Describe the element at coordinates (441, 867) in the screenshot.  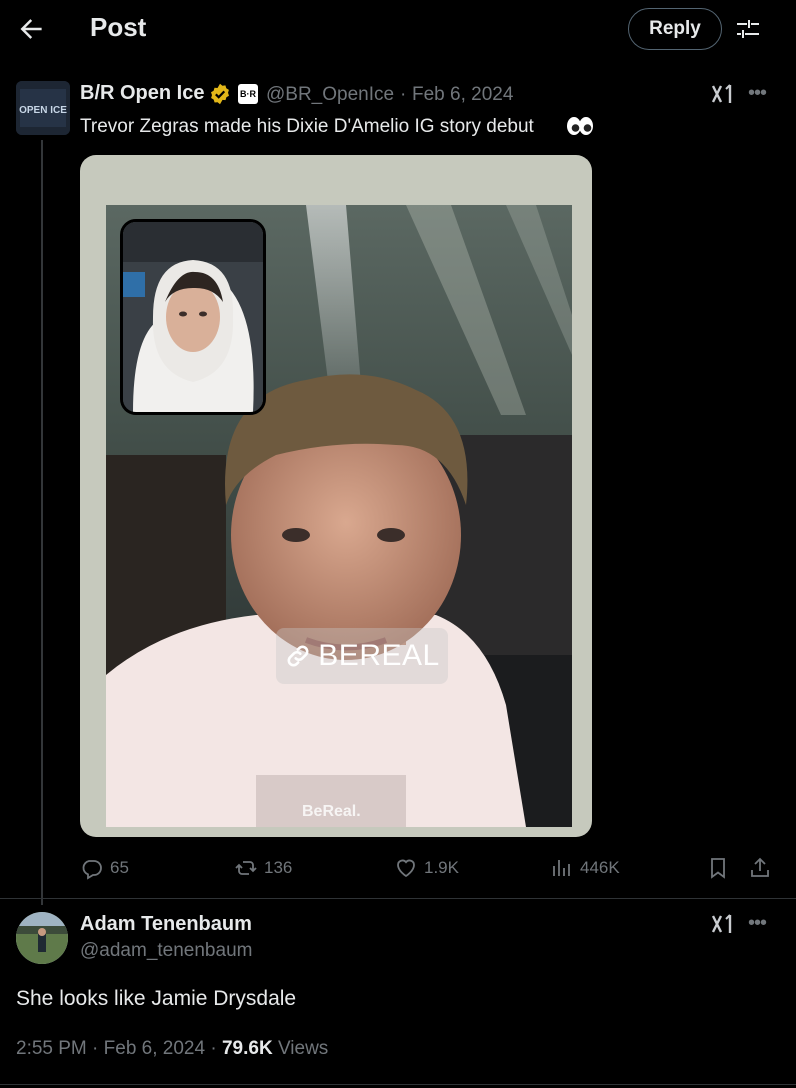
I see `like-count: 1.9K` at that location.